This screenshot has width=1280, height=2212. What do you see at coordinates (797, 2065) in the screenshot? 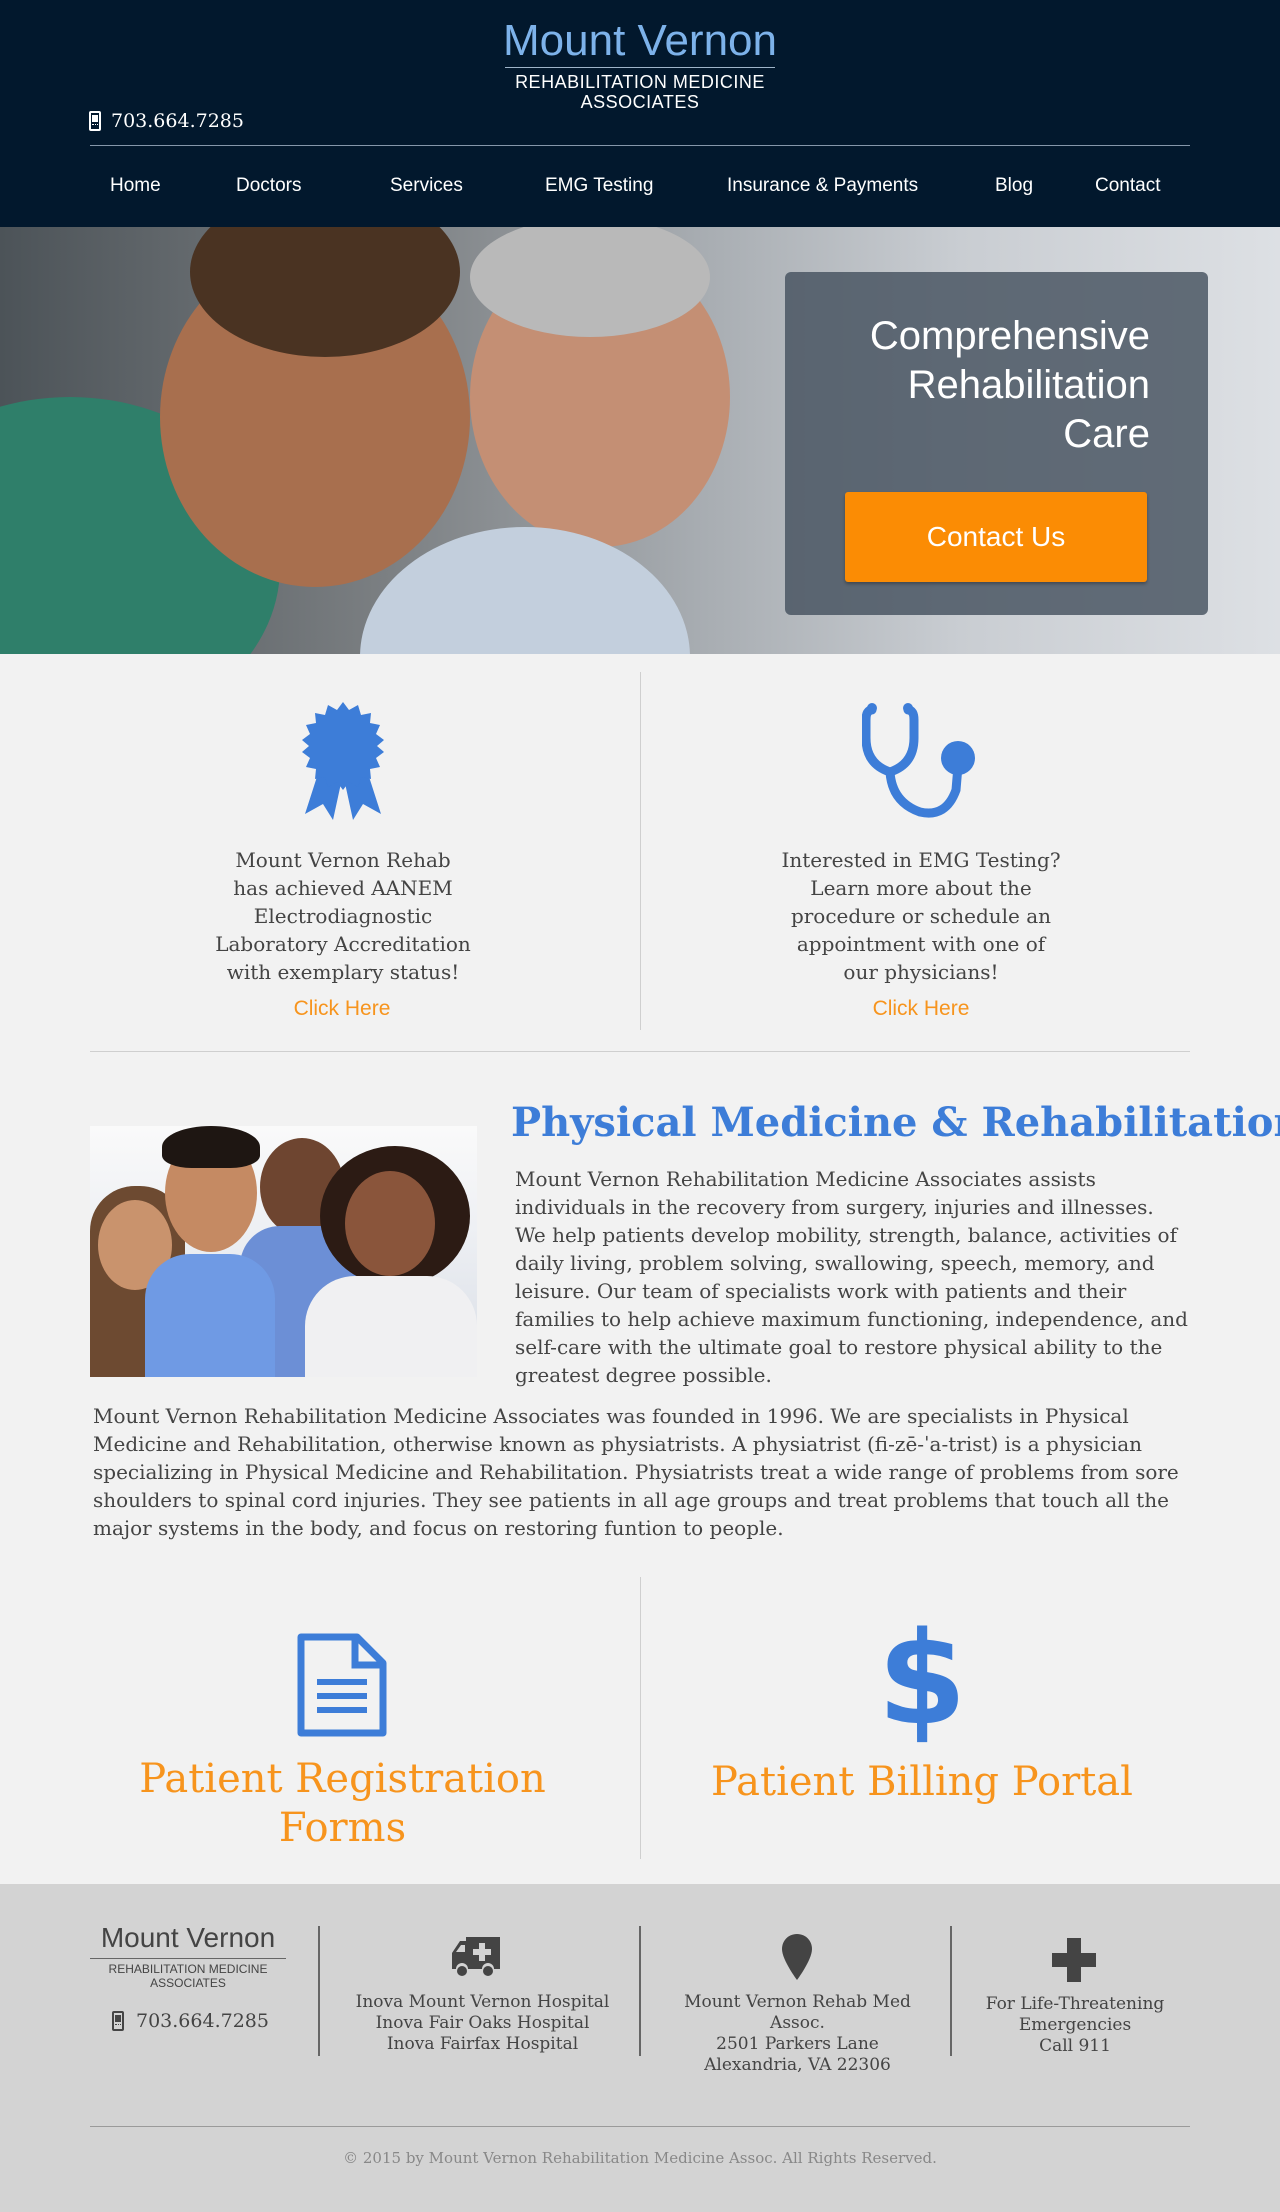
I see `footer-address-line: Alexandria, VA 22306` at bounding box center [797, 2065].